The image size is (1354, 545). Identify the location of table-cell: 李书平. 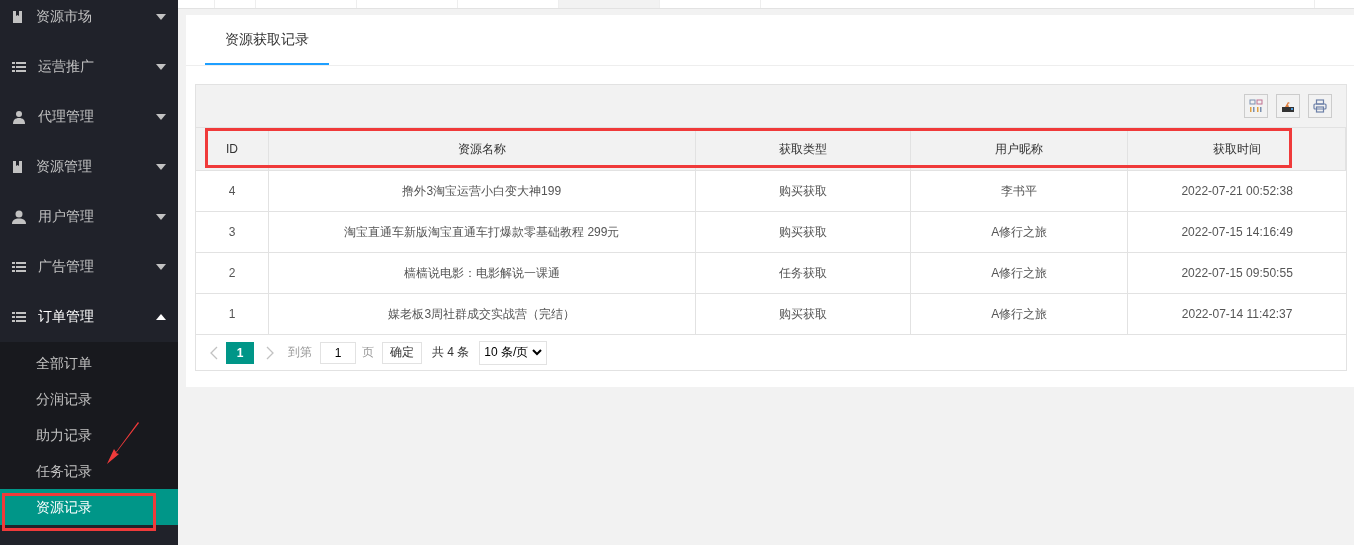
(1020, 191).